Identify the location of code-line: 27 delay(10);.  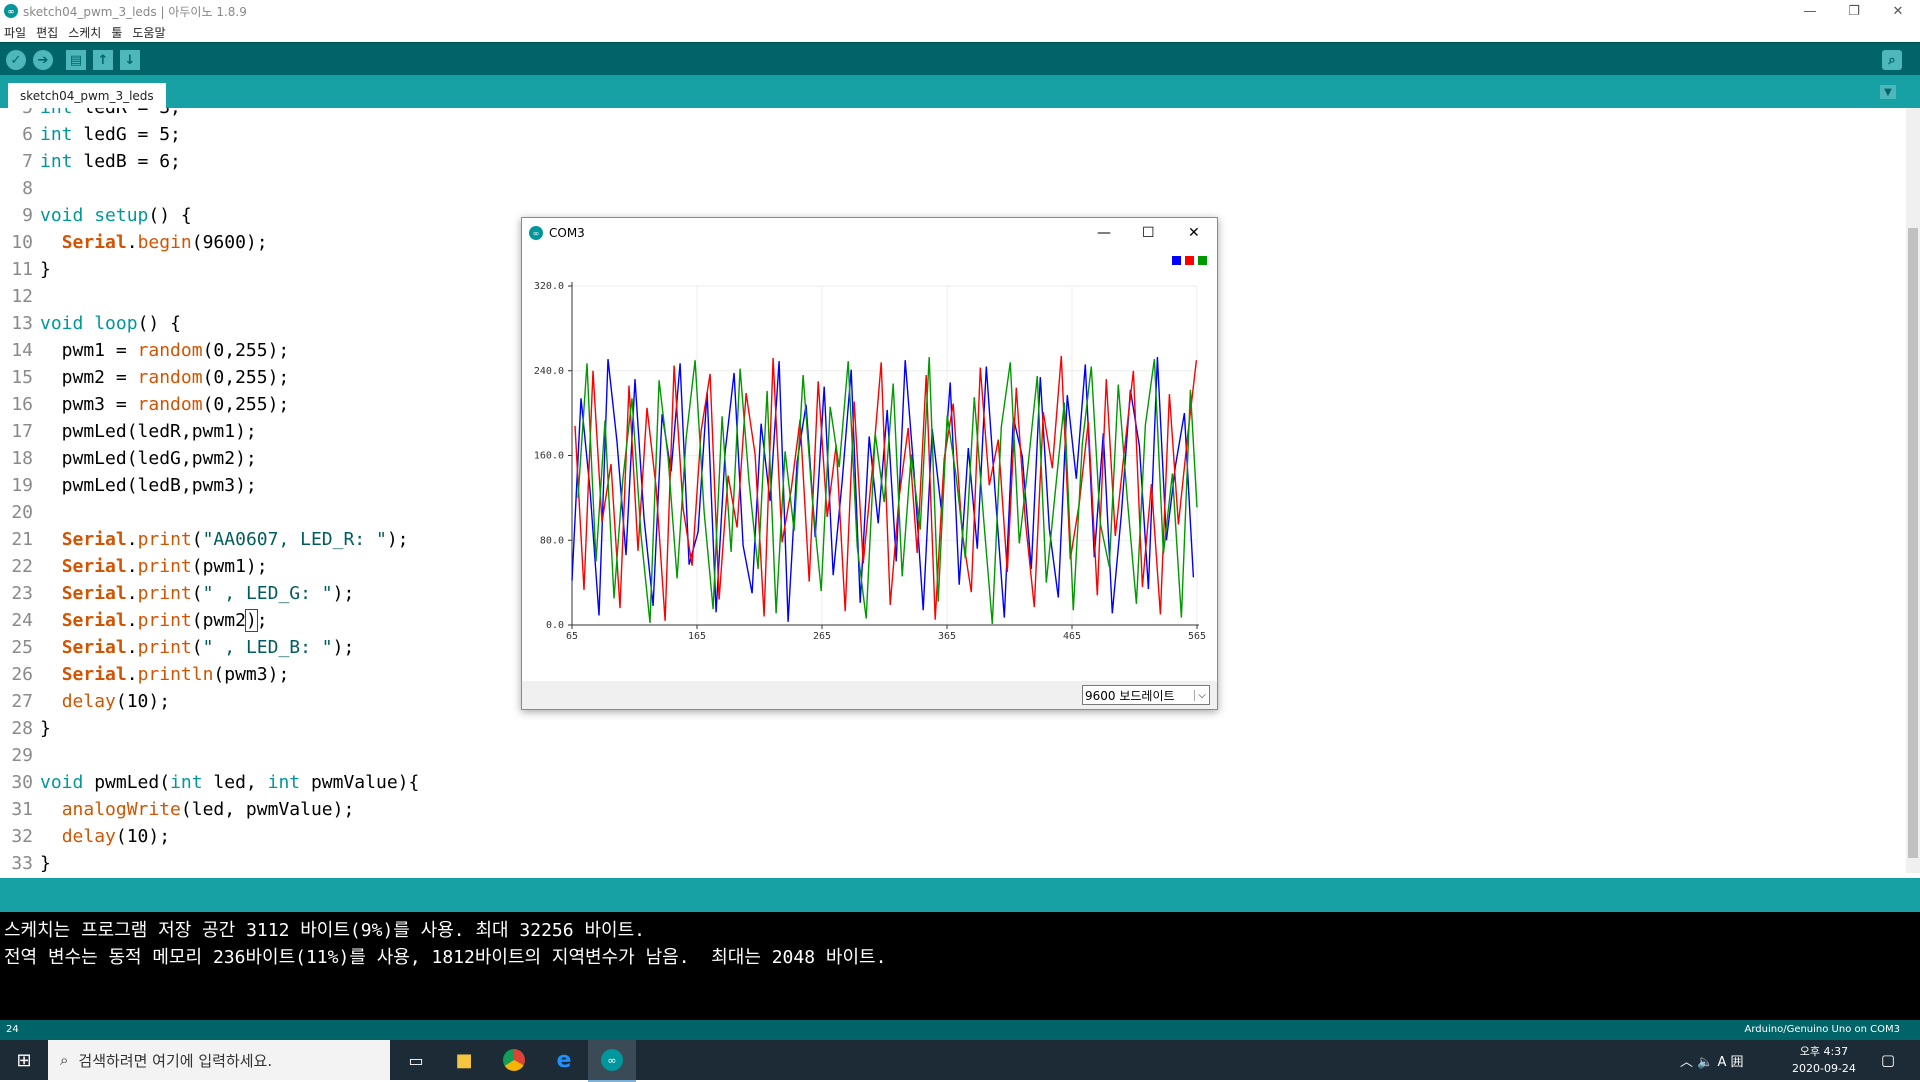
(91, 701).